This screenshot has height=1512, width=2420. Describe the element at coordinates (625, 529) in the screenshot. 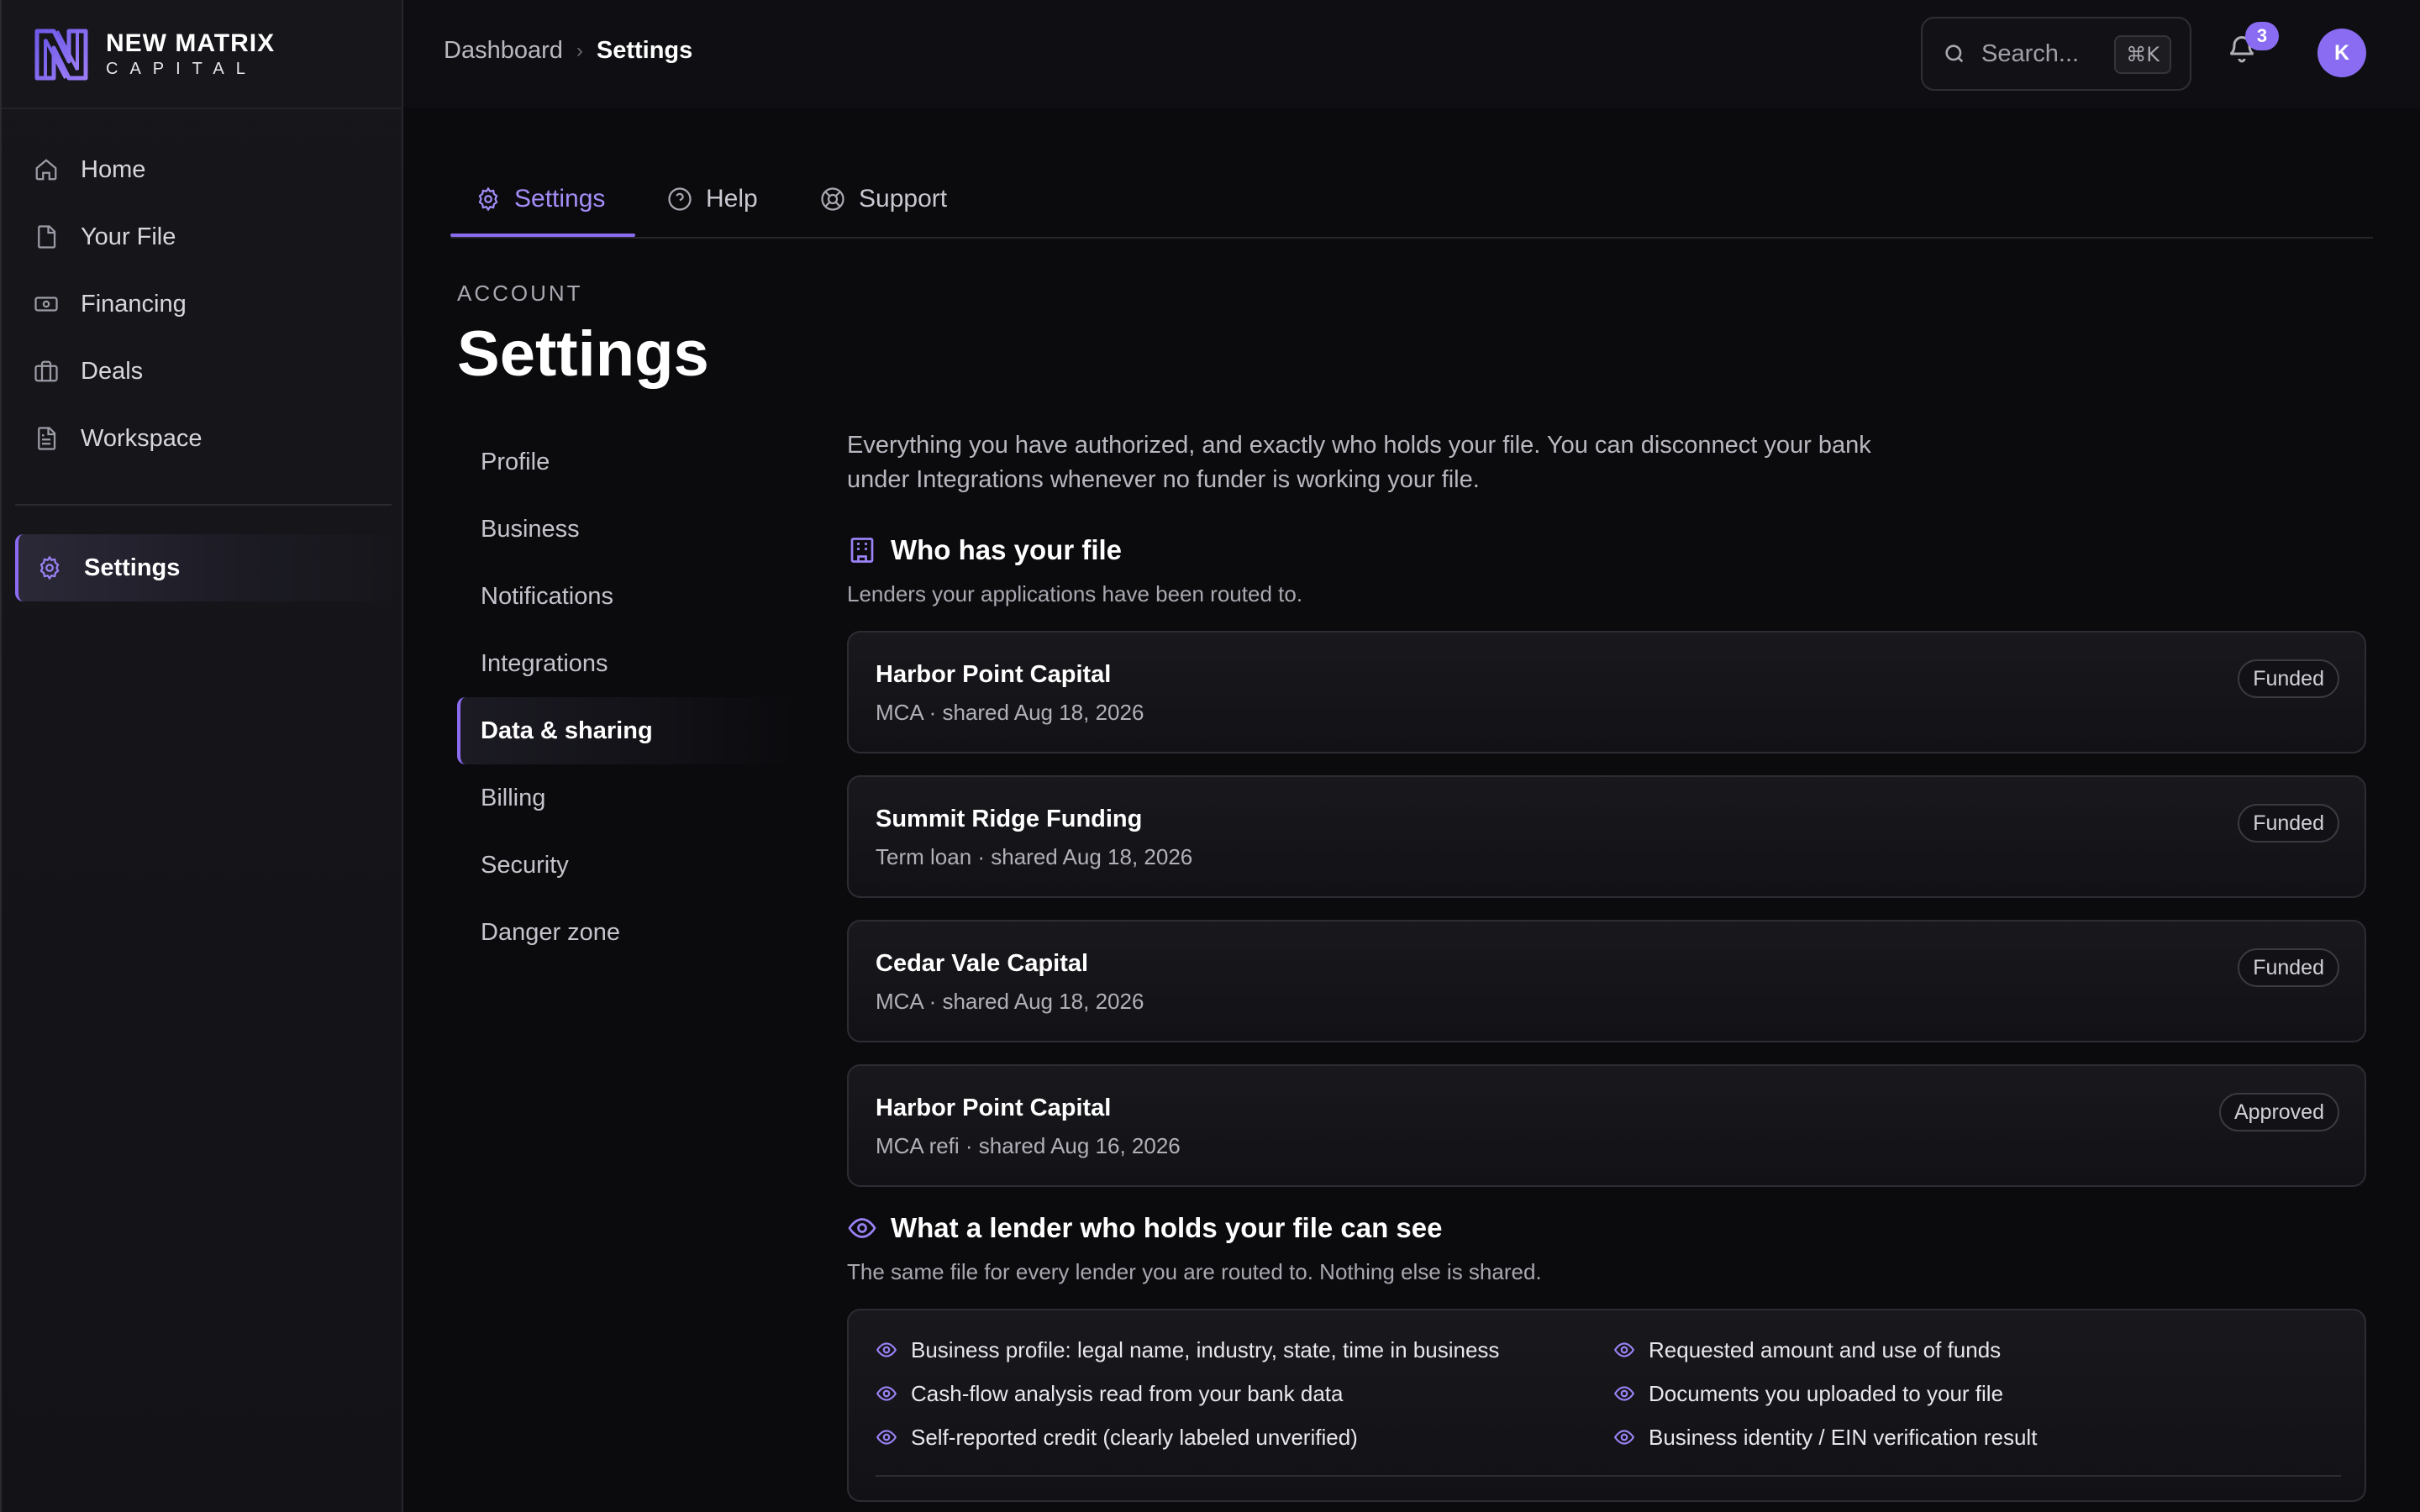

I see `subnav-item-business: Business` at that location.